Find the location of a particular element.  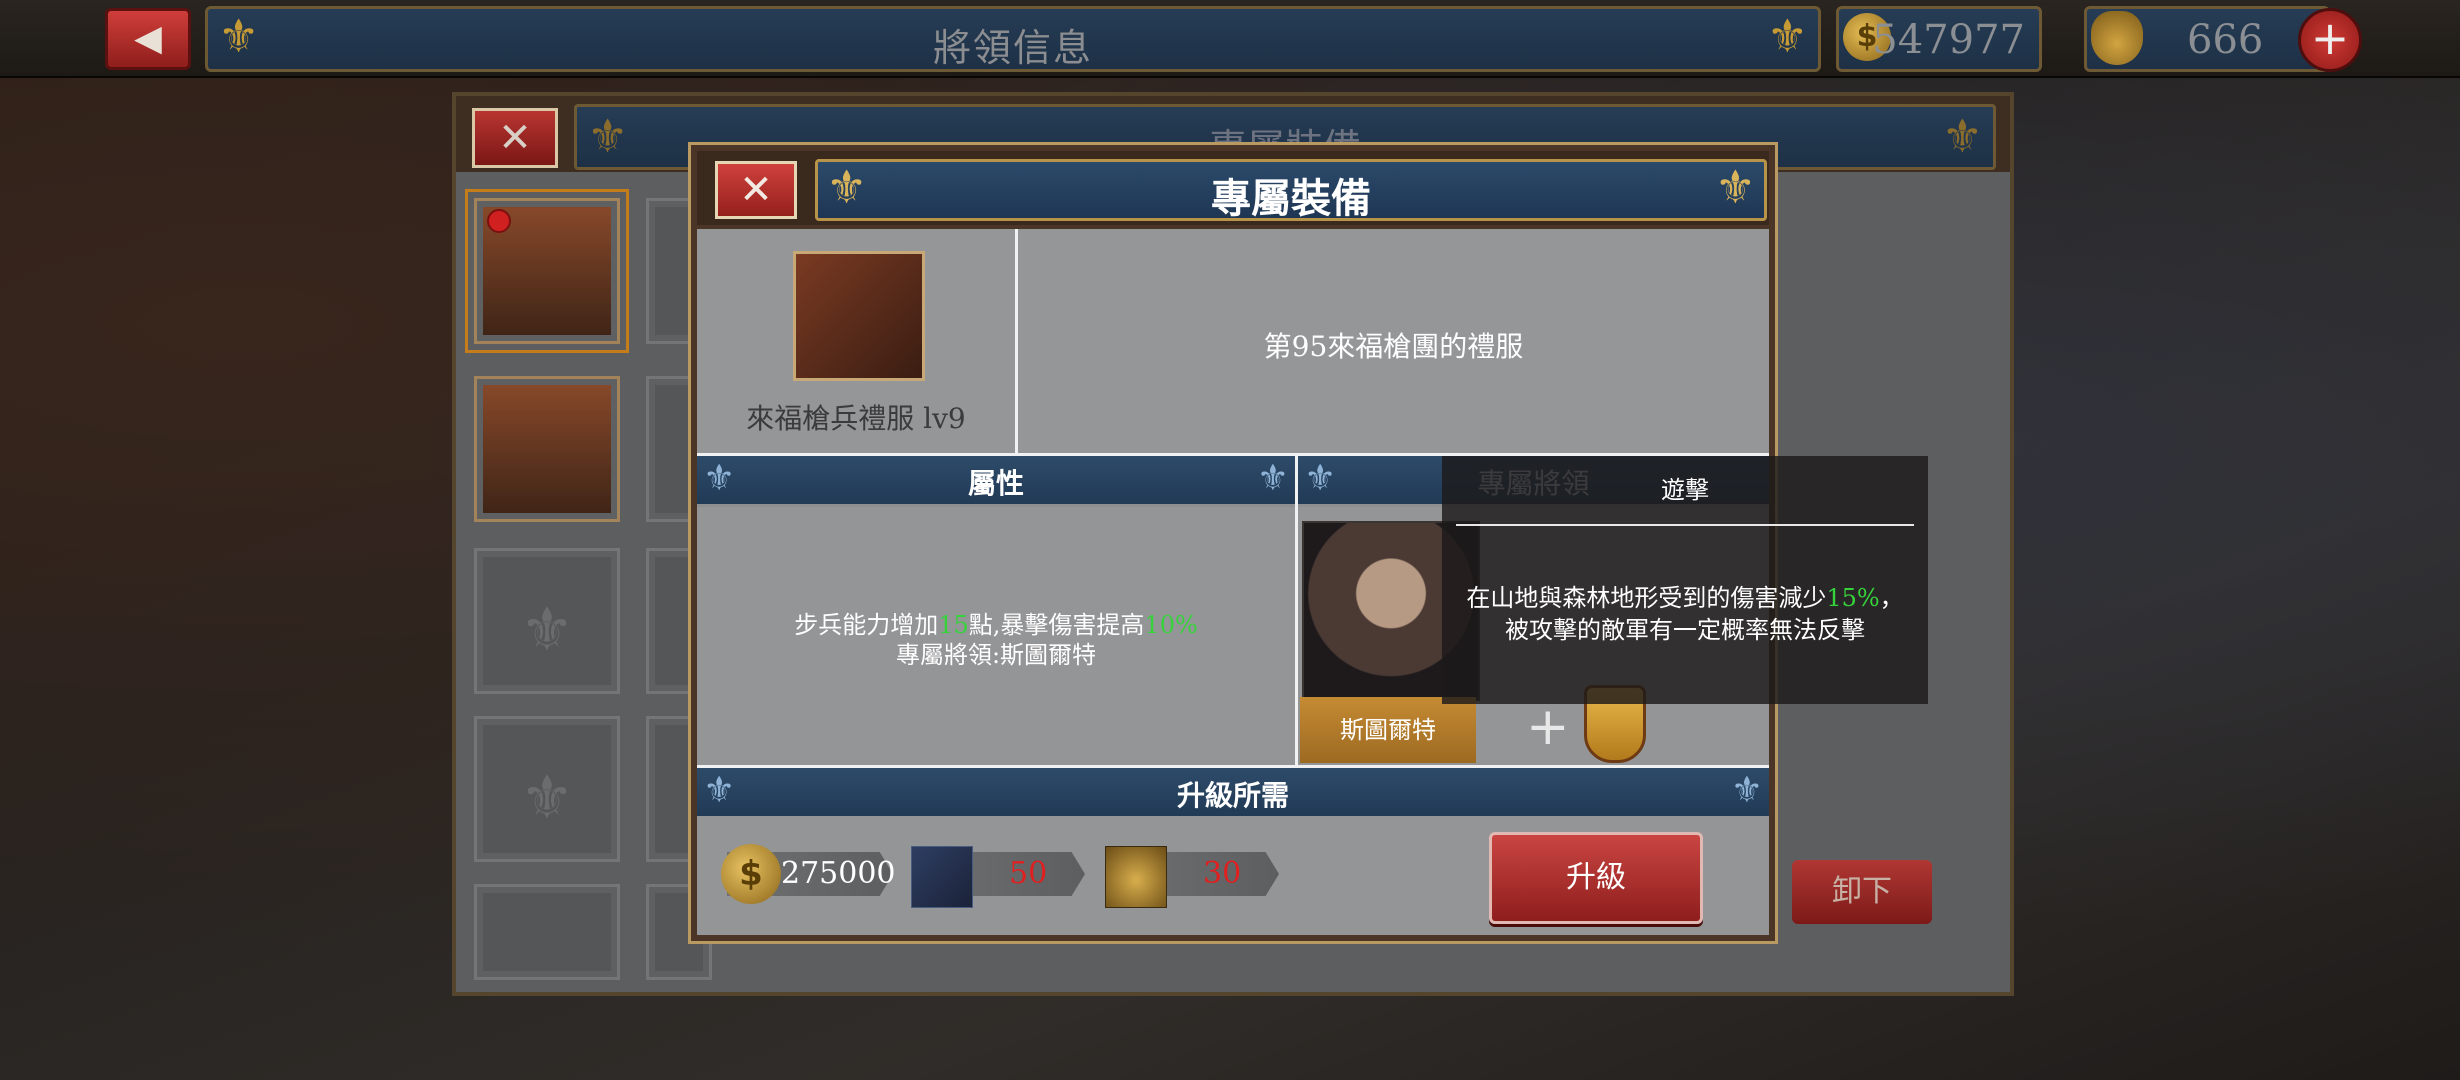

upgrade-button: 升級 is located at coordinates (1596, 878).